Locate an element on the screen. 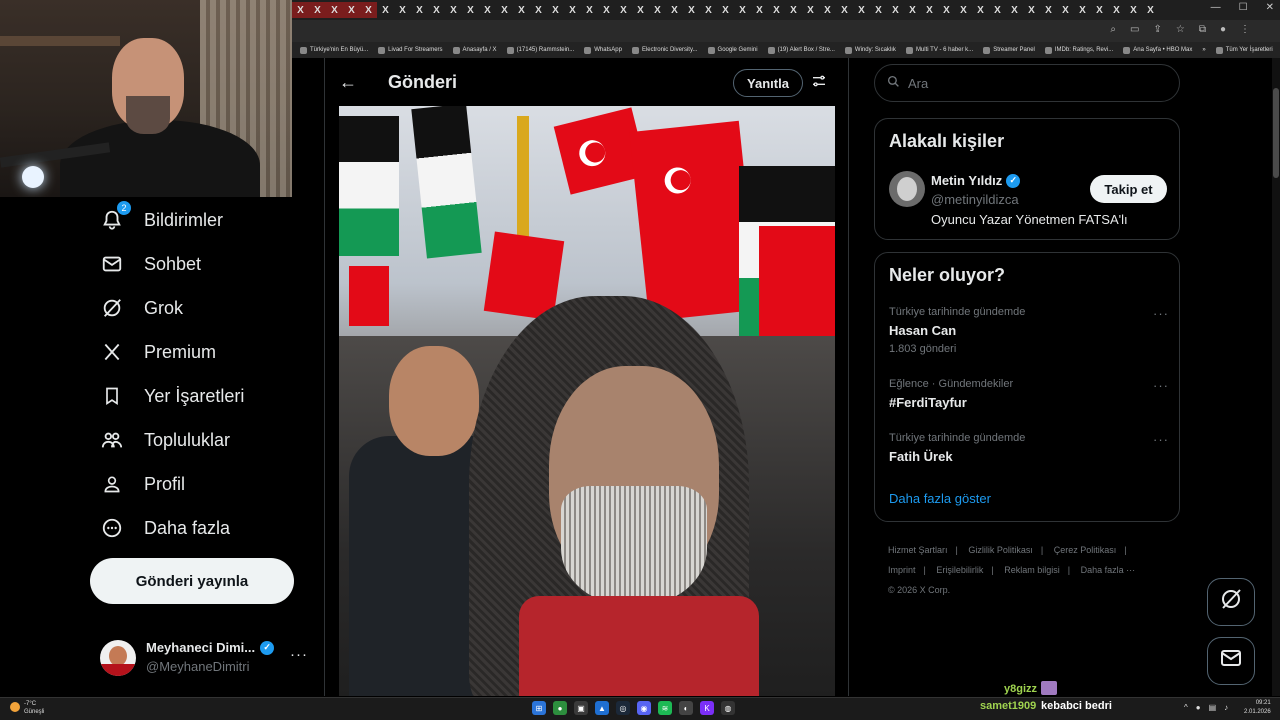 The image size is (1280, 720). share-icon: ⇪ is located at coordinates (1157, 29).